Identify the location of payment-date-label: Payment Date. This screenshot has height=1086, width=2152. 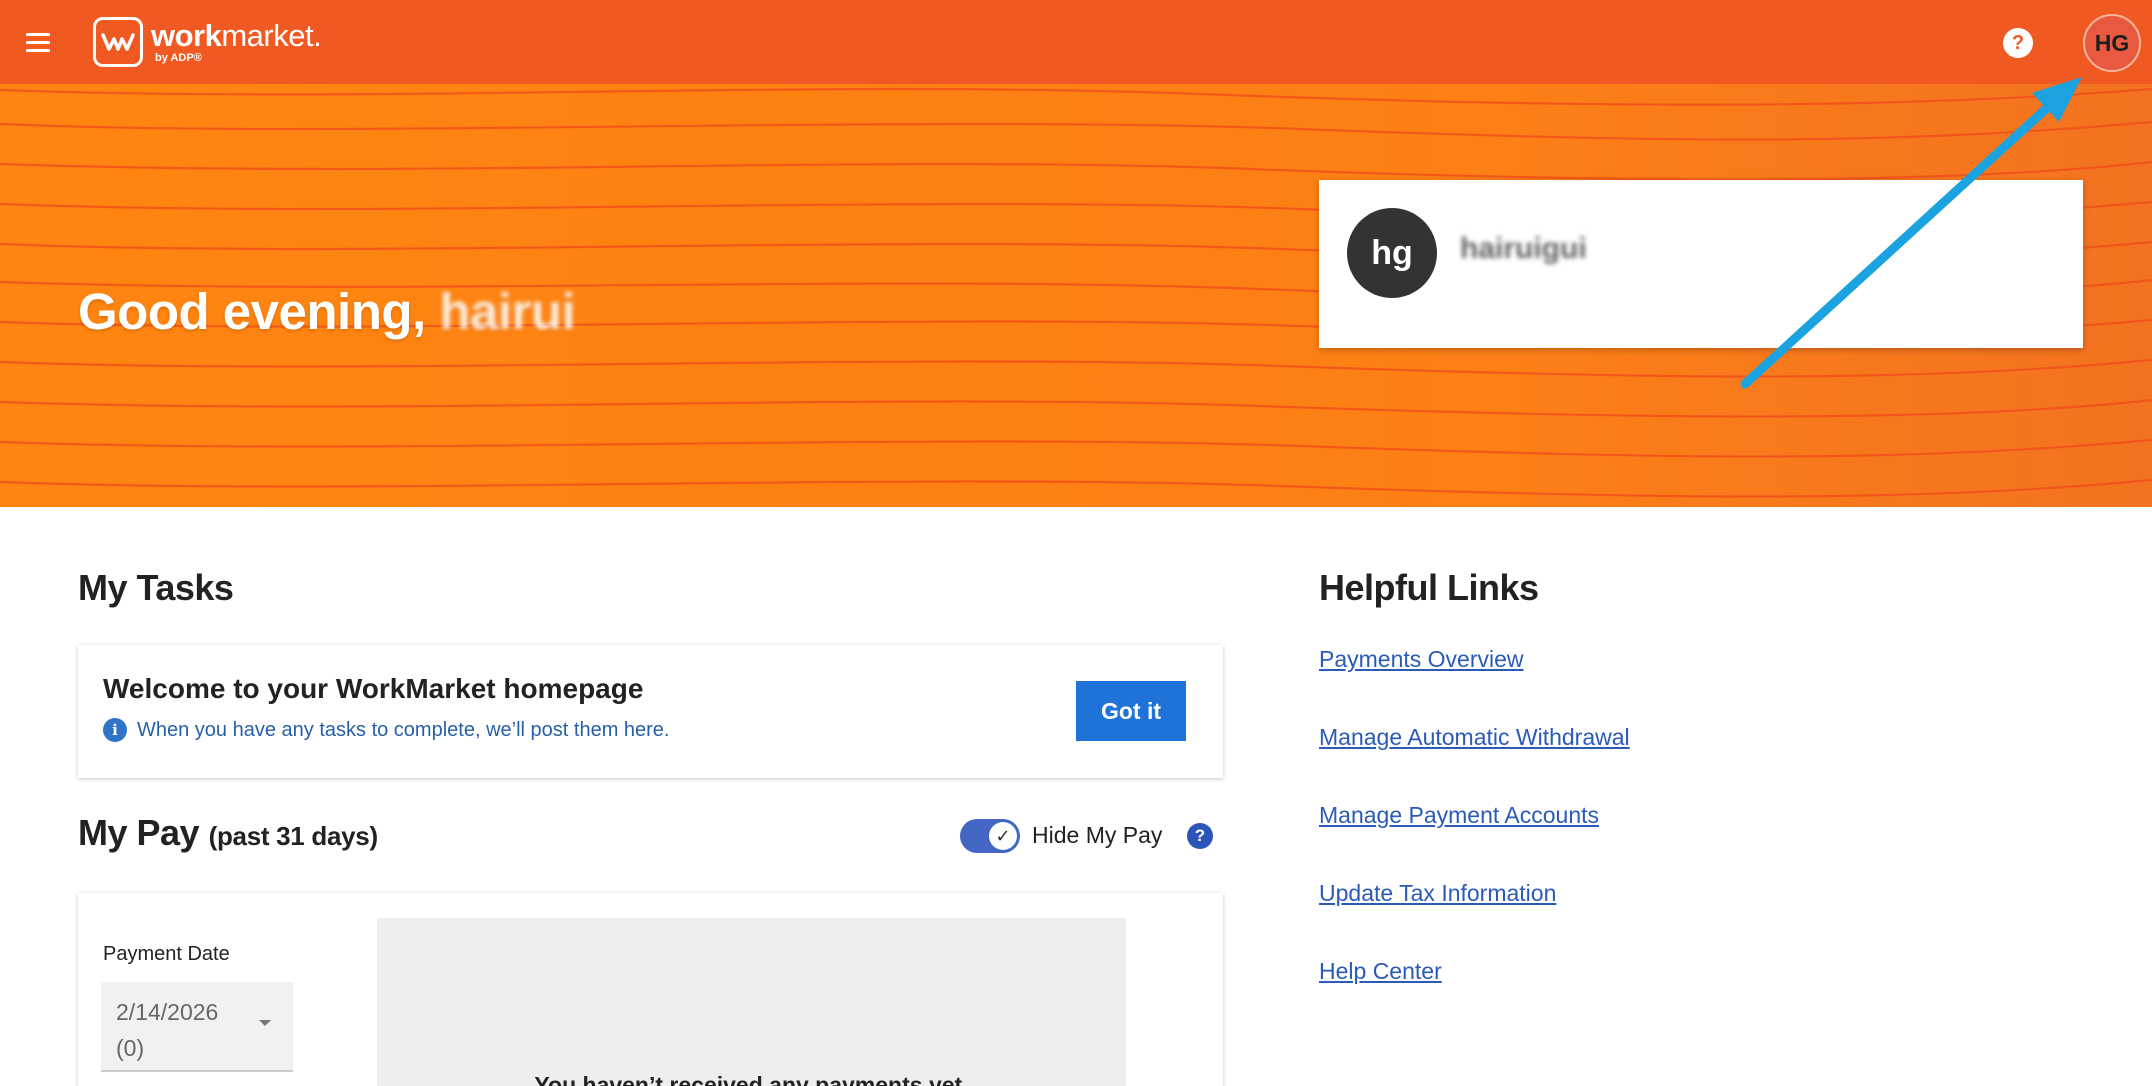
(166, 954).